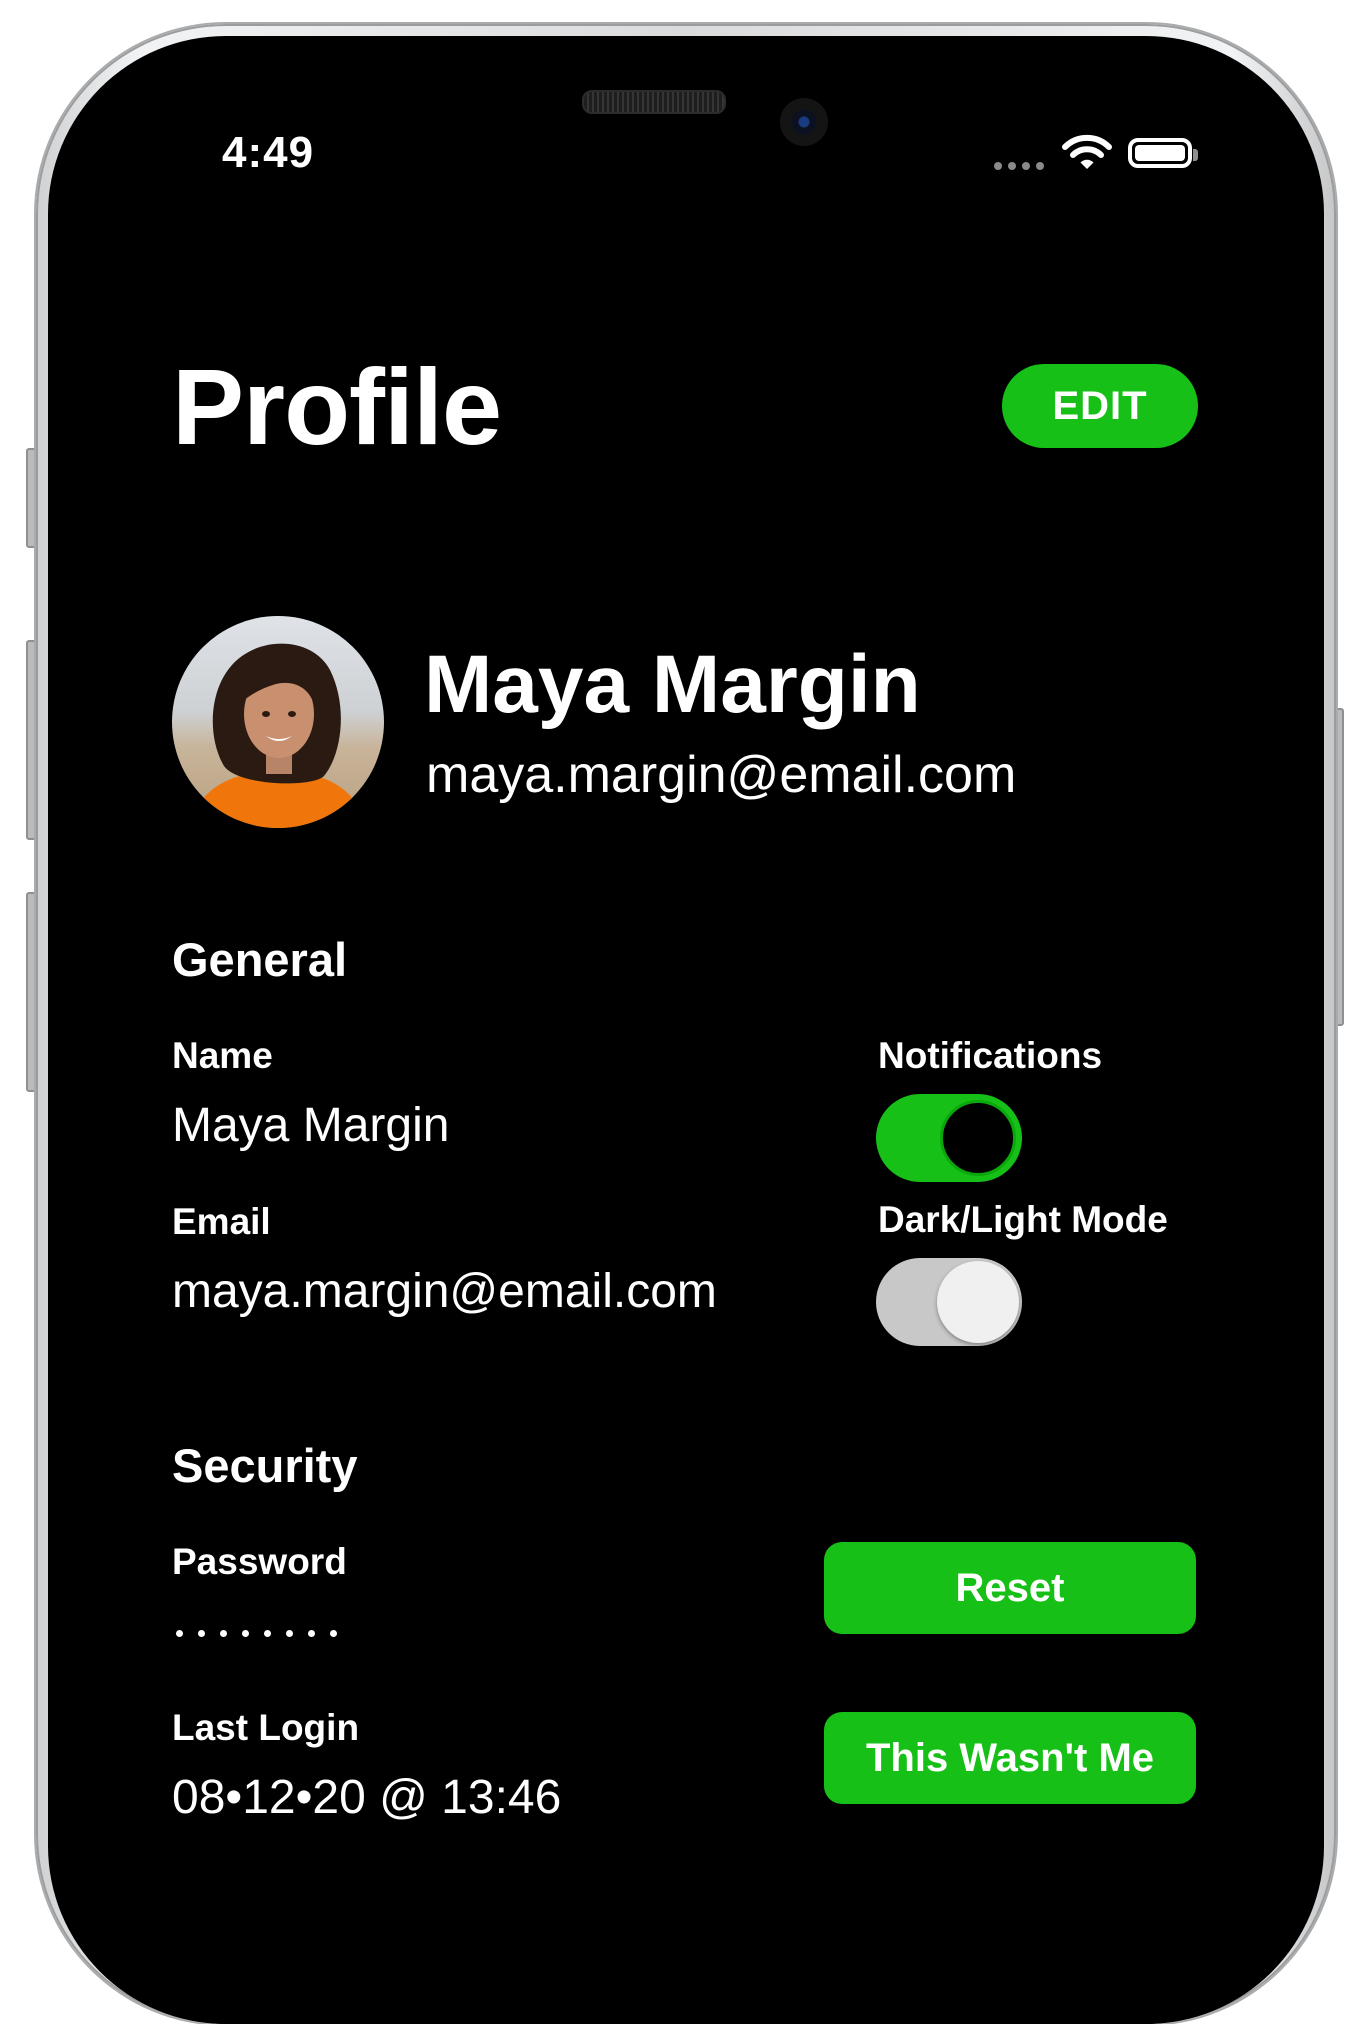 The width and height of the screenshot is (1370, 2024). I want to click on name-label: Name, so click(222, 1055).